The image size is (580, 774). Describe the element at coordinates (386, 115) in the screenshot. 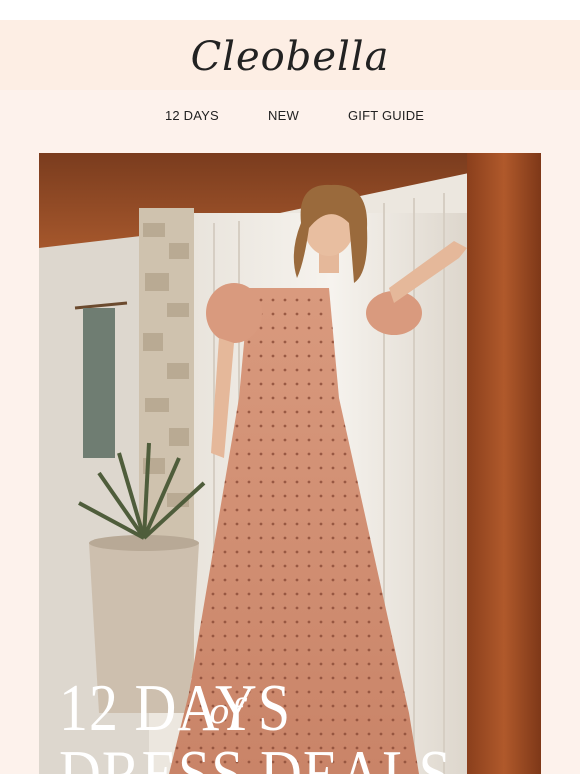

I see `nav-gift-guide: GIFT GUIDE` at that location.